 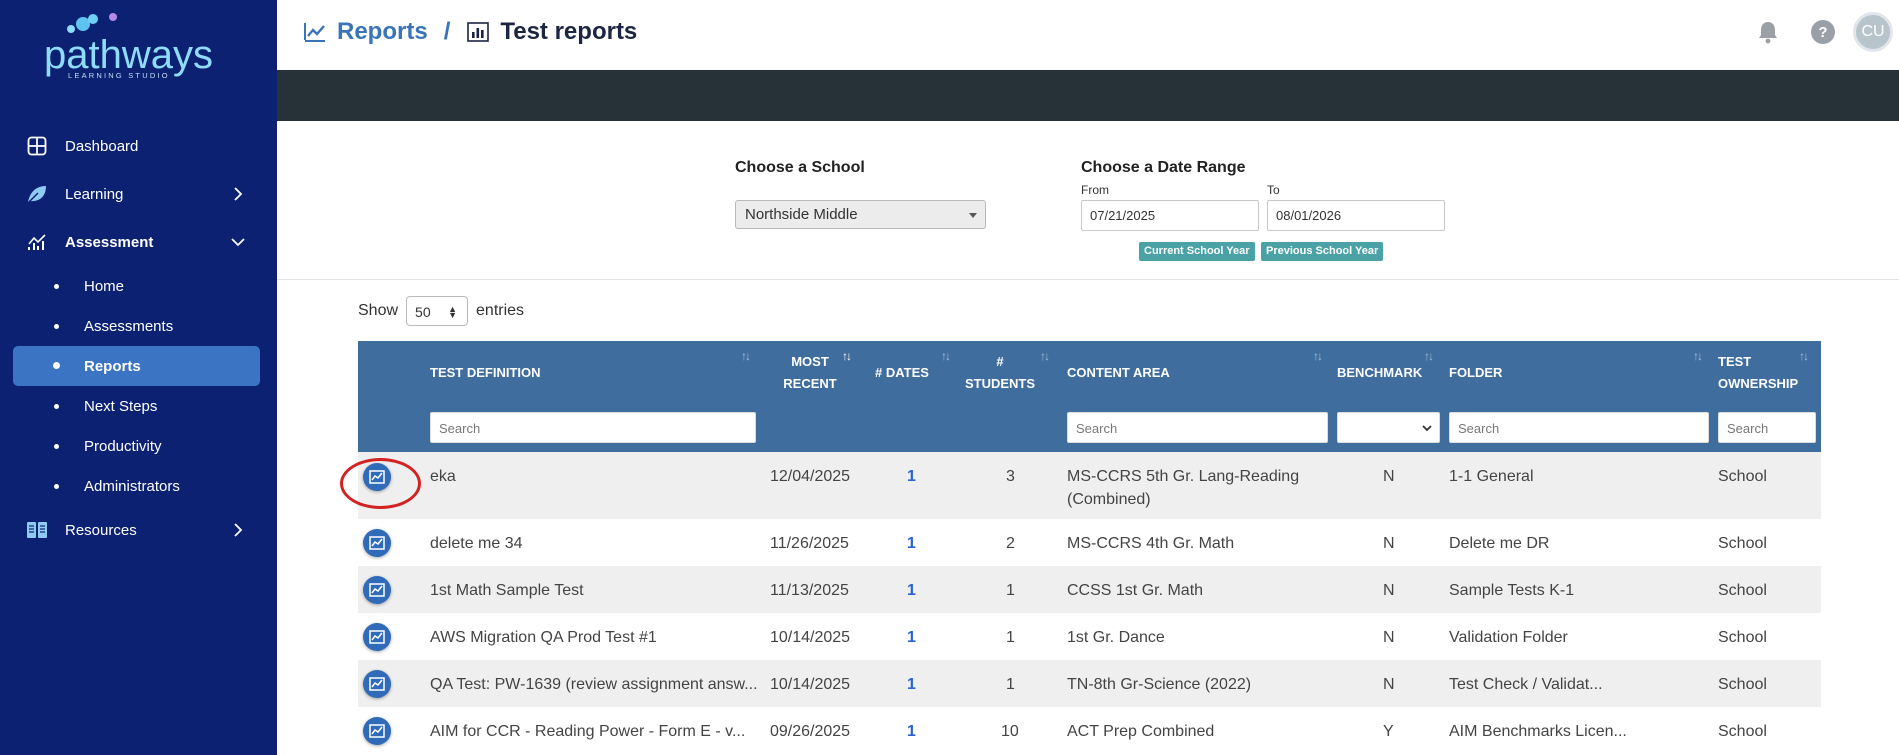 What do you see at coordinates (453, 312) in the screenshot?
I see `updown-icon: ▲ ▼` at bounding box center [453, 312].